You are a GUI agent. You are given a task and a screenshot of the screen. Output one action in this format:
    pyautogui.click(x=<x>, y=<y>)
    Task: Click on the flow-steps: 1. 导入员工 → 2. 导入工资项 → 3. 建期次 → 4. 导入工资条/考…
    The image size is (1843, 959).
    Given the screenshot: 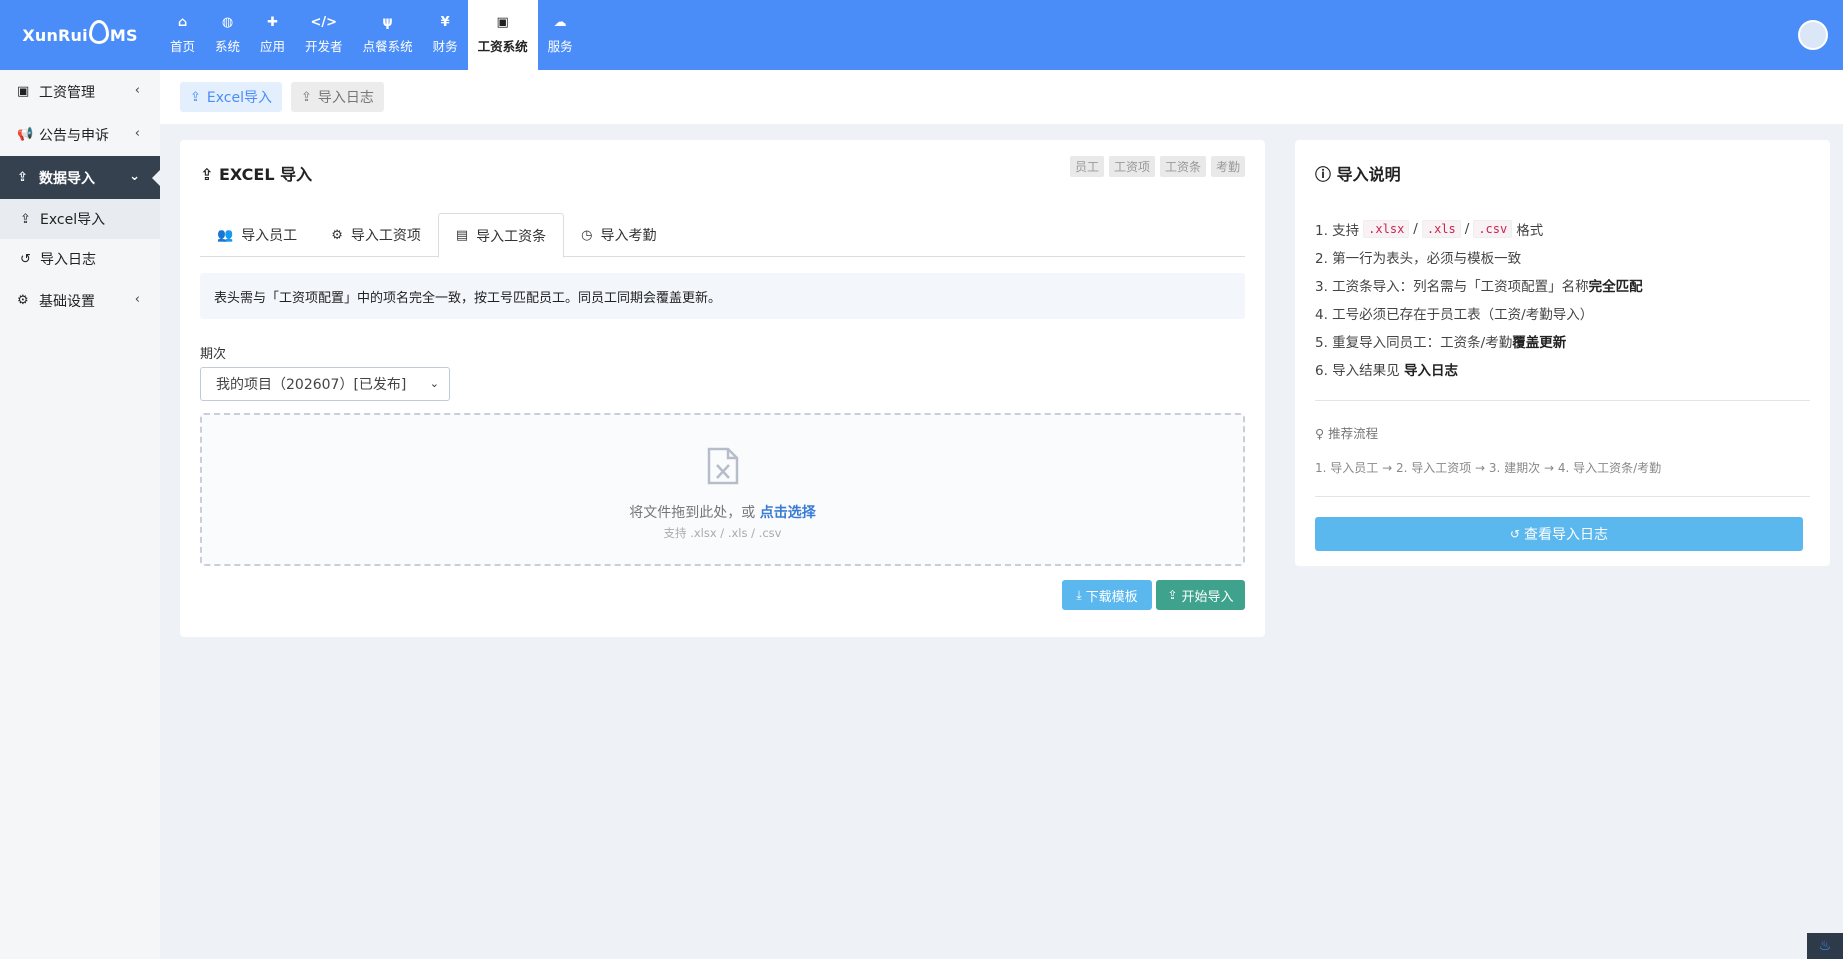 What is the action you would take?
    pyautogui.click(x=1488, y=468)
    